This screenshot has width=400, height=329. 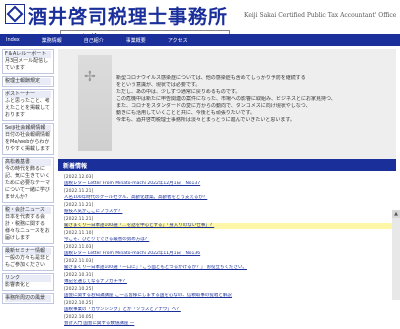 I want to click on sidebar-block-text: 影響表化と, so click(x=18, y=285).